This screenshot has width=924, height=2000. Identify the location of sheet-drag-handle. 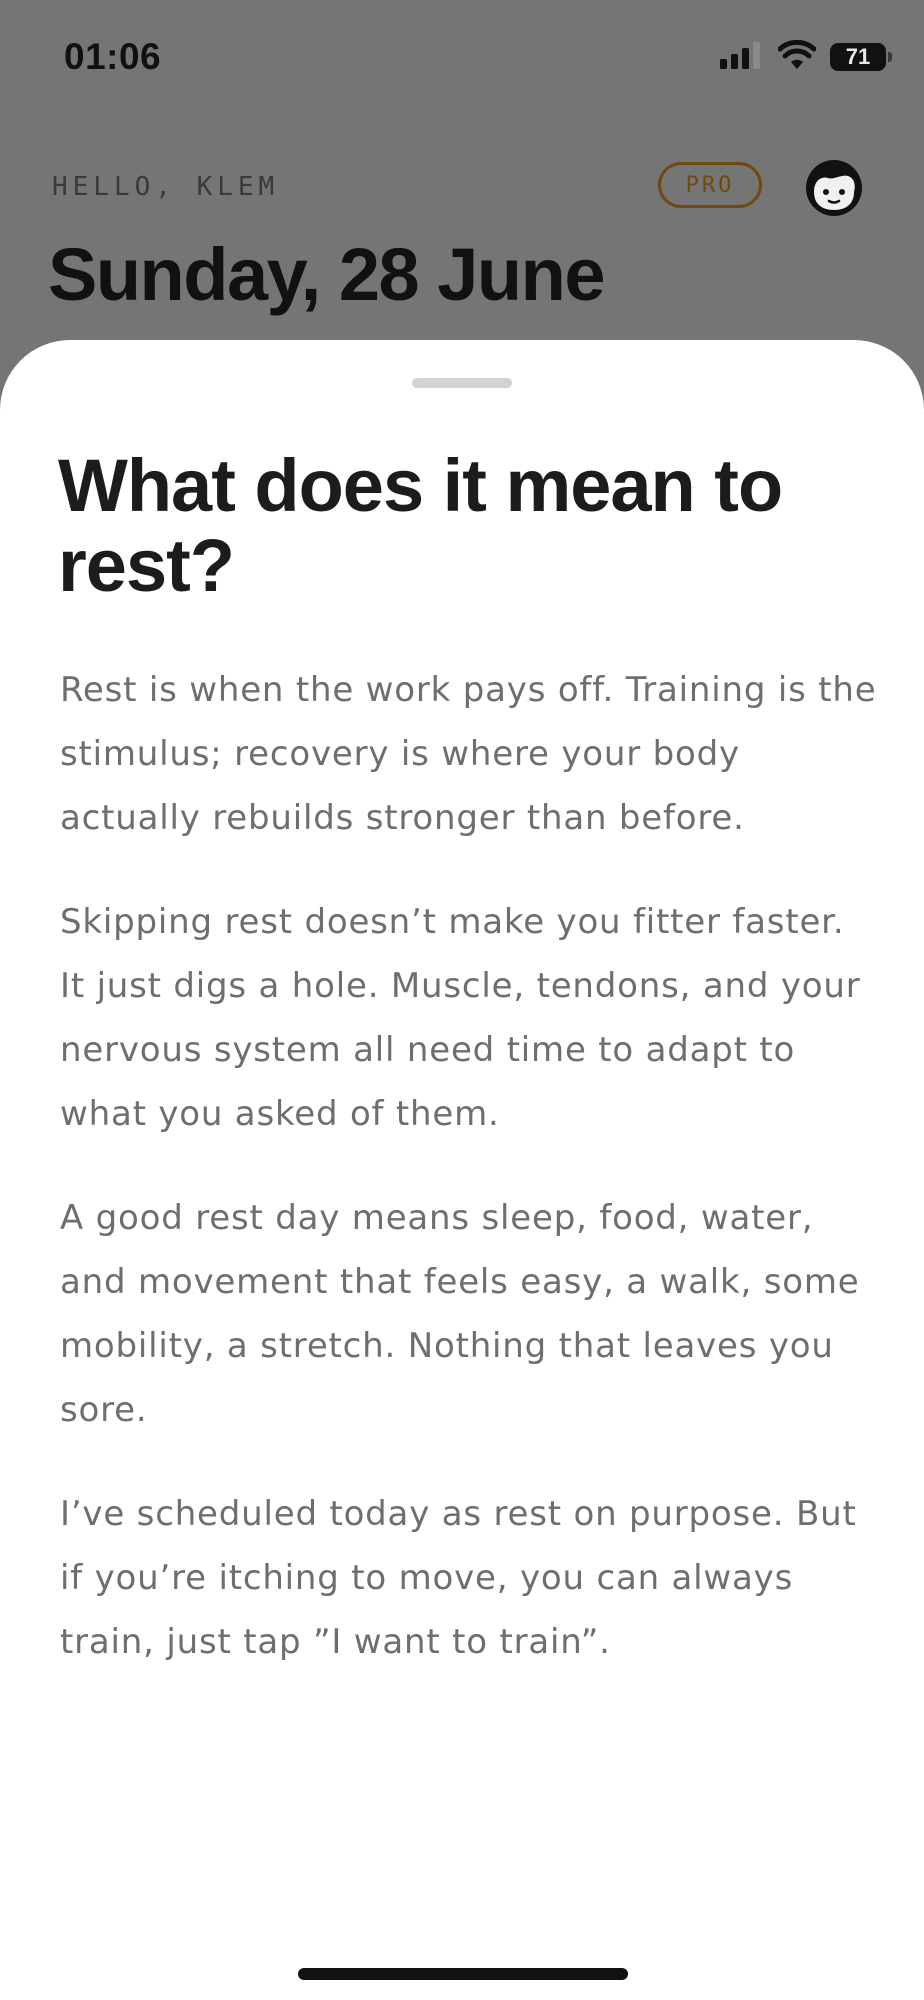
(462, 383).